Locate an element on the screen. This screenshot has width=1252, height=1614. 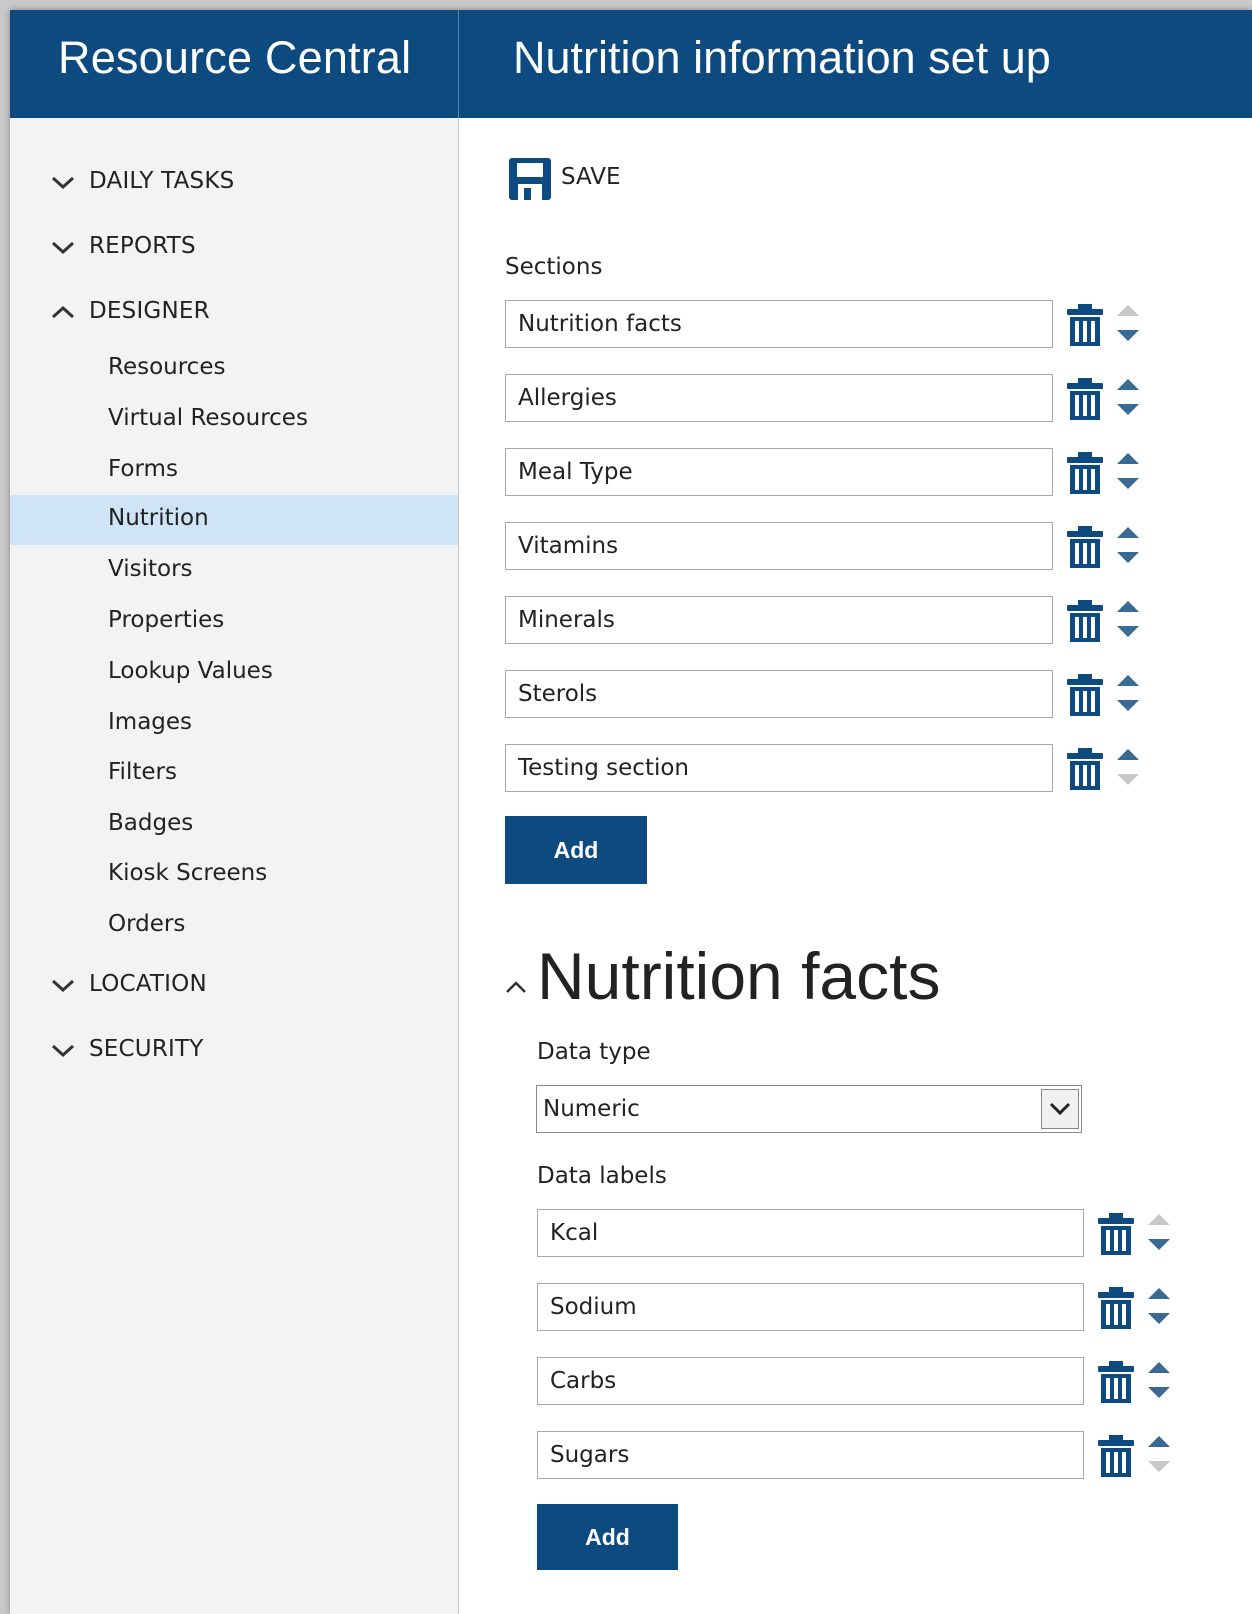
sections-label: Sections is located at coordinates (554, 267).